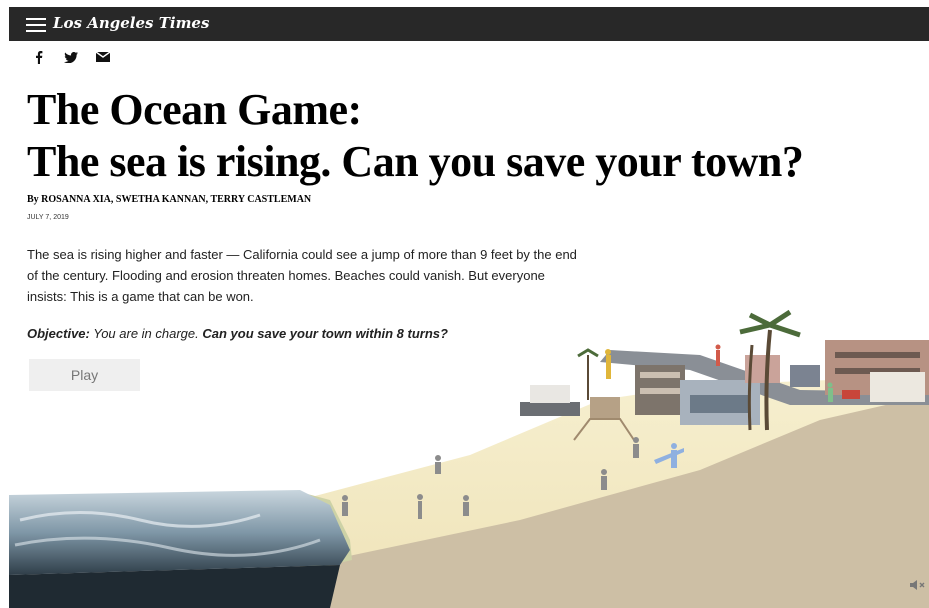  Describe the element at coordinates (194, 109) in the screenshot. I see `title-line-1: The Ocean Game:` at that location.